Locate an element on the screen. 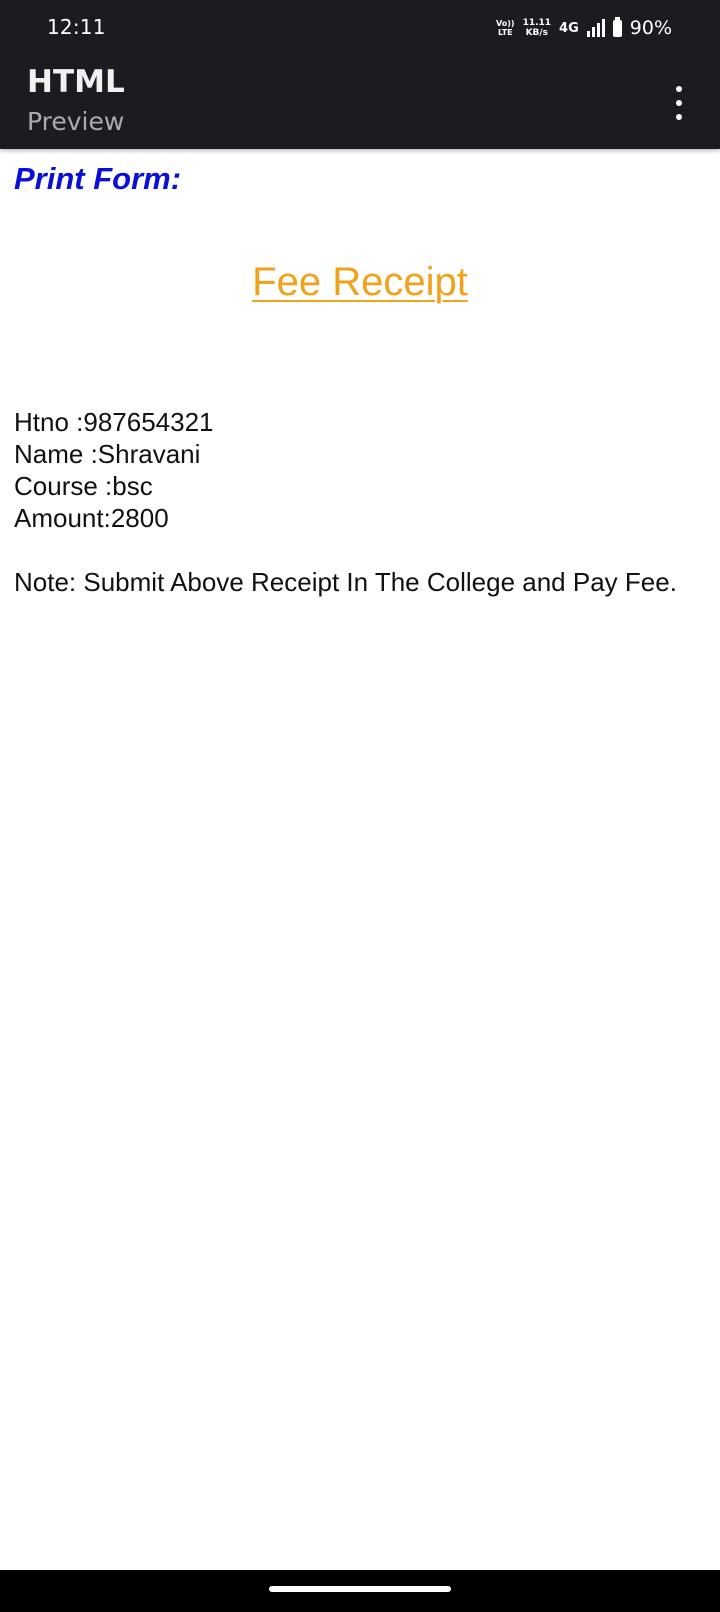  volte-top-label: Vo)) is located at coordinates (505, 23).